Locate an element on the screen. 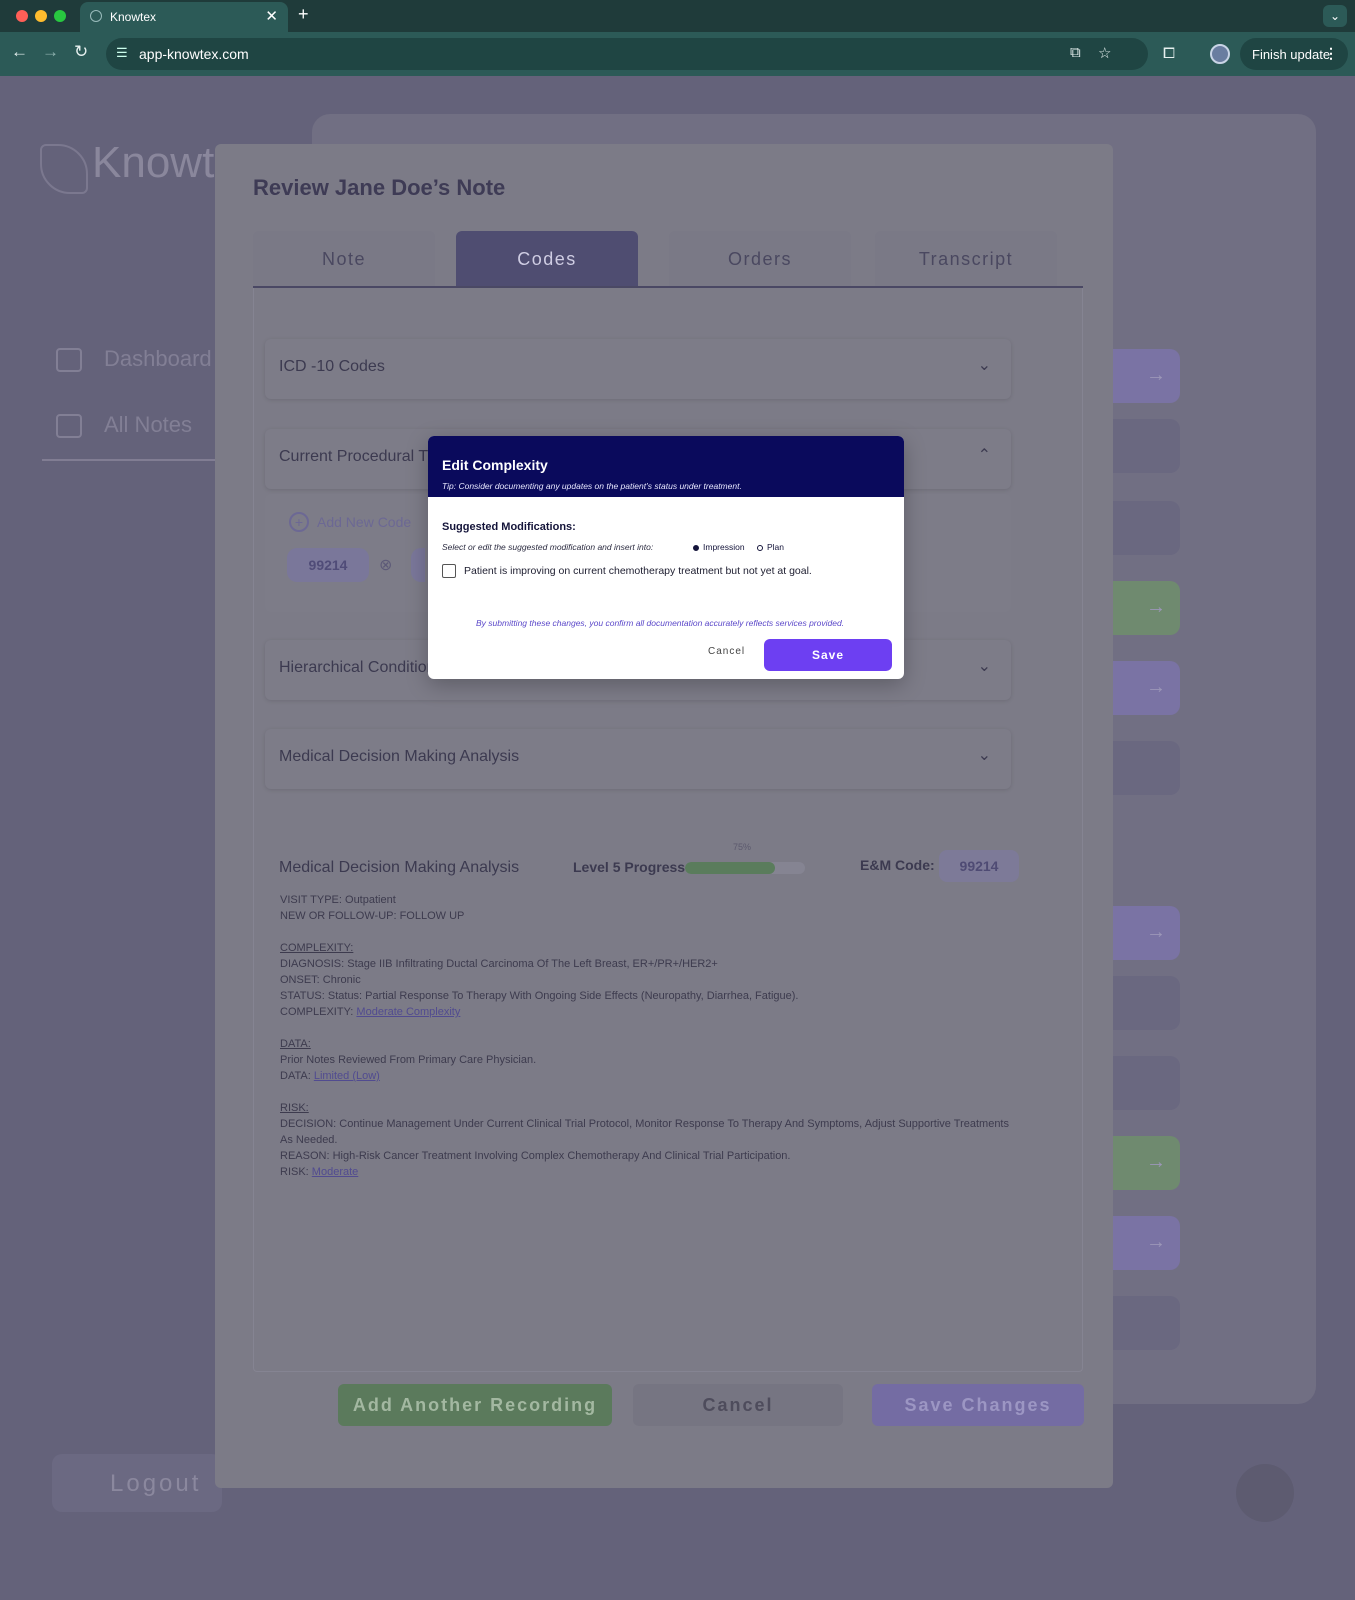 The height and width of the screenshot is (1600, 1355). accordion-icd10: ICD -10 Codes ⌄ is located at coordinates (638, 369).